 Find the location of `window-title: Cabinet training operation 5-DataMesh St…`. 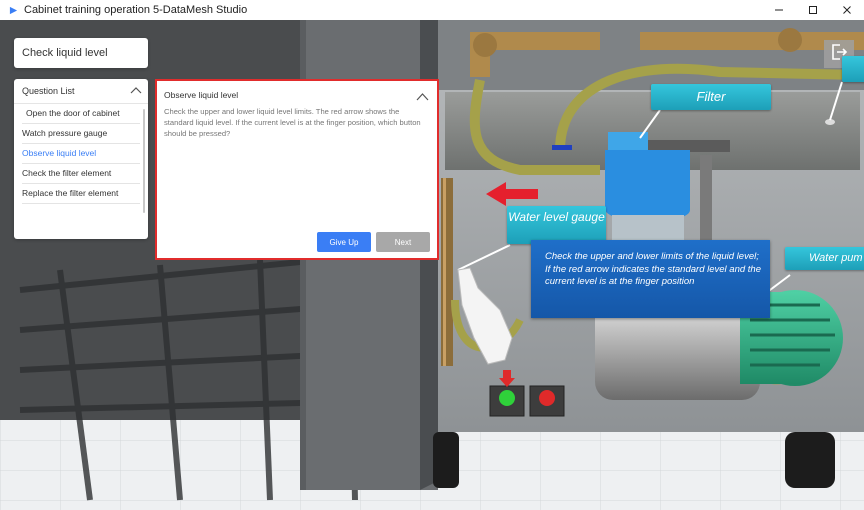

window-title: Cabinet training operation 5-DataMesh St… is located at coordinates (136, 10).